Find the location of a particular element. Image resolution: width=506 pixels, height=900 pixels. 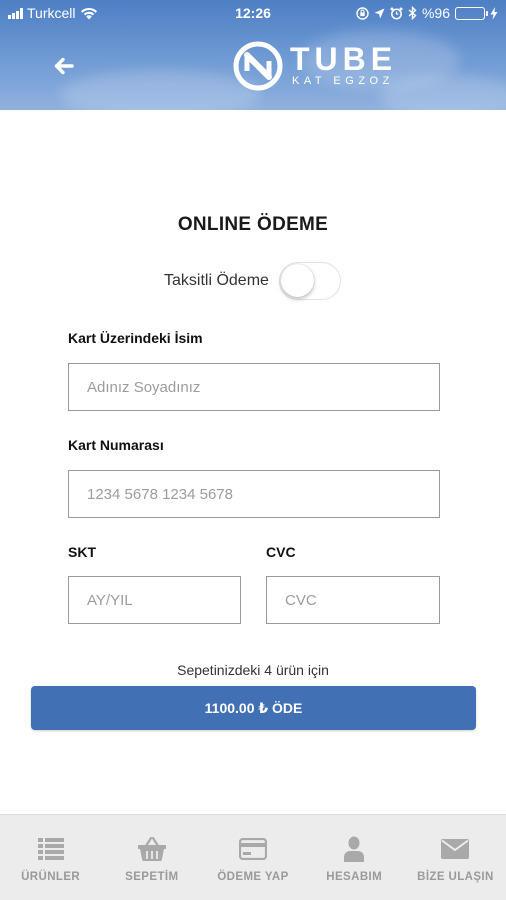

tab-label: BİZE ULAŞIN is located at coordinates (455, 877).